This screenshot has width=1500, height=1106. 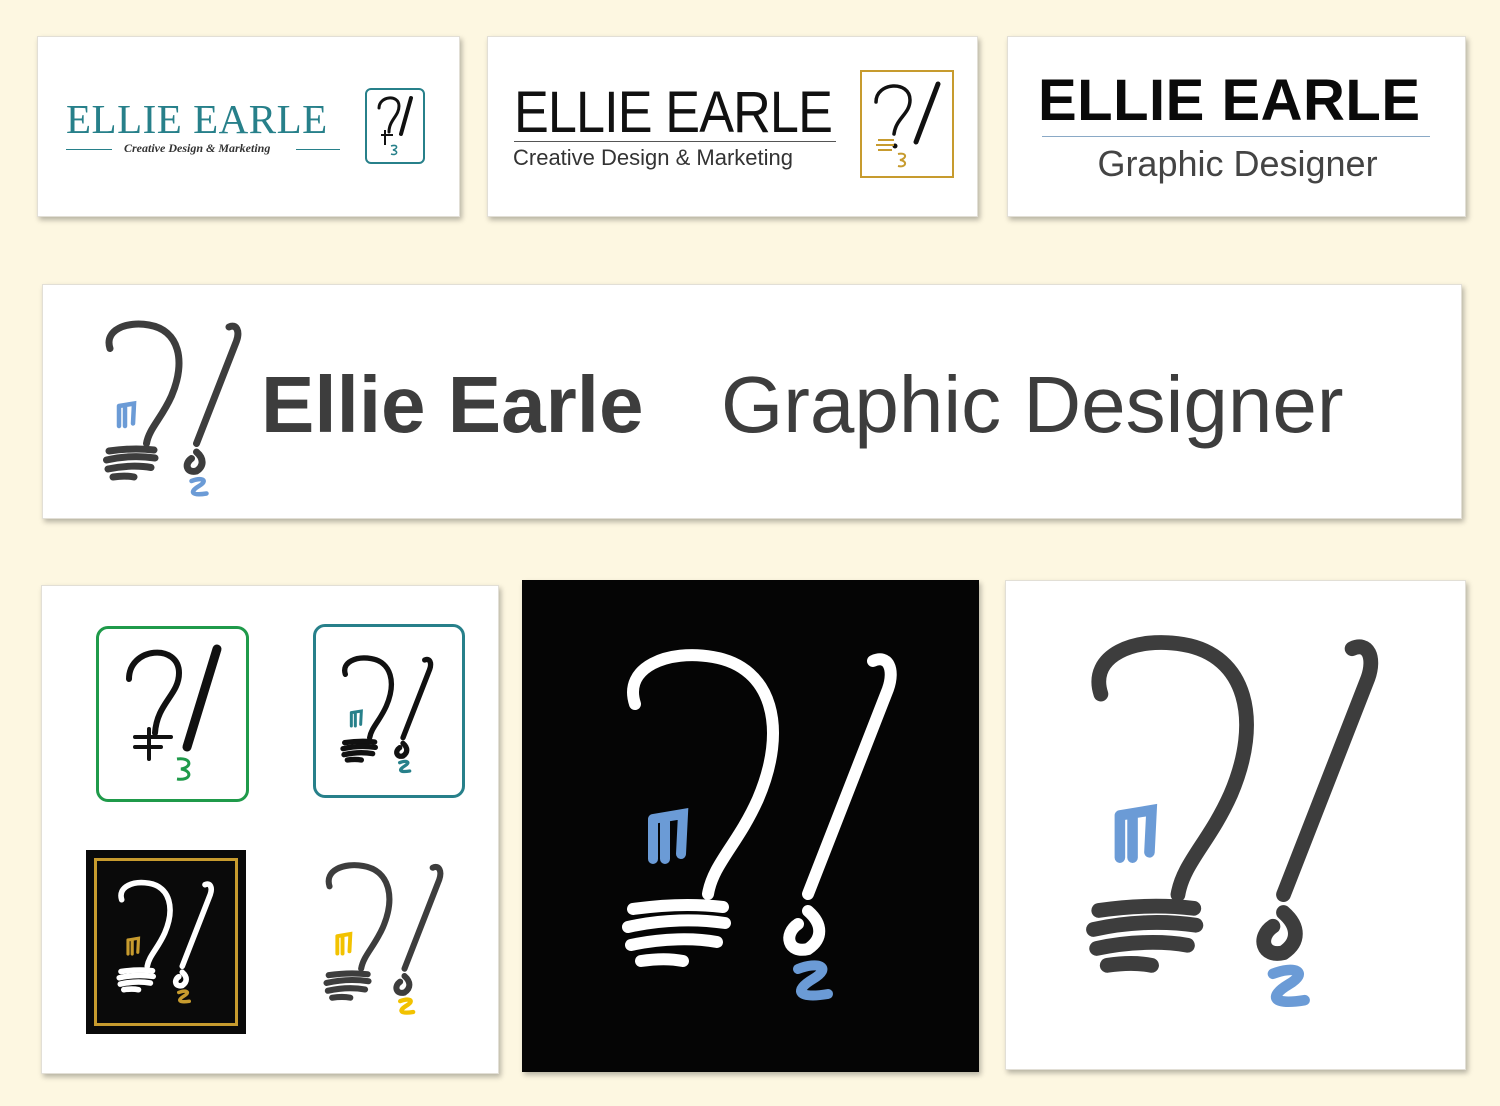 I want to click on divider-left, so click(x=89, y=149).